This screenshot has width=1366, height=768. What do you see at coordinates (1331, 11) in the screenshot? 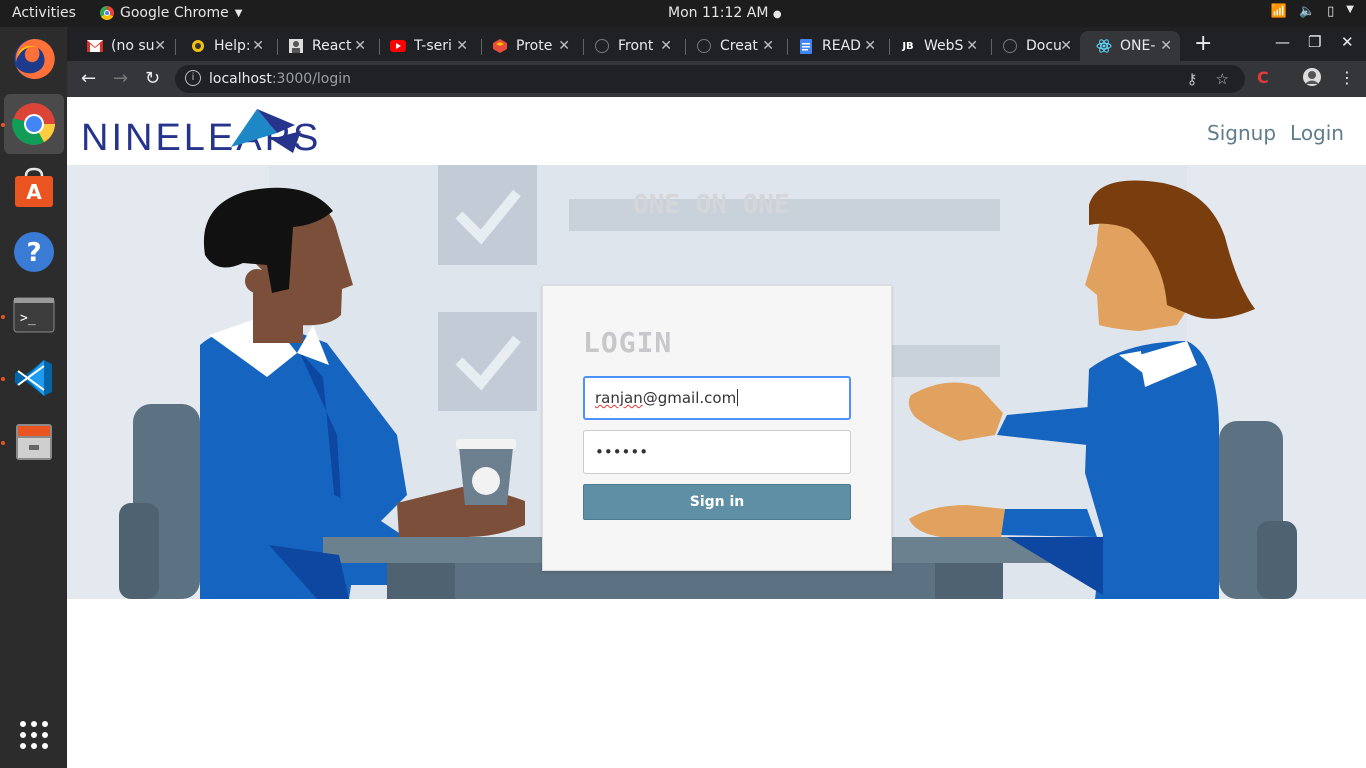
I see `battery-icon: ▯` at bounding box center [1331, 11].